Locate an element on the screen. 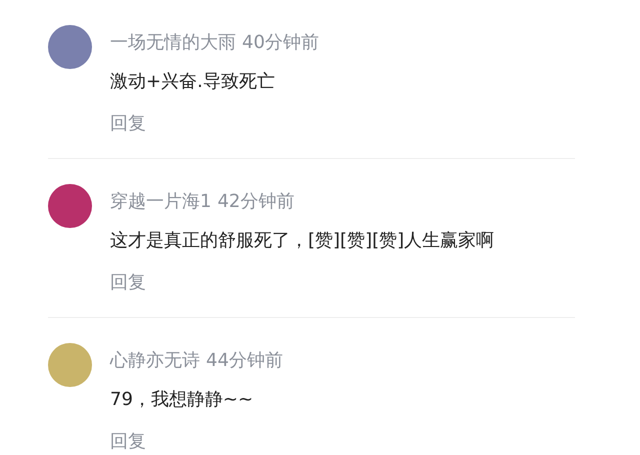 This screenshot has height=455, width=640. comment-time: 42分钟前 is located at coordinates (255, 202).